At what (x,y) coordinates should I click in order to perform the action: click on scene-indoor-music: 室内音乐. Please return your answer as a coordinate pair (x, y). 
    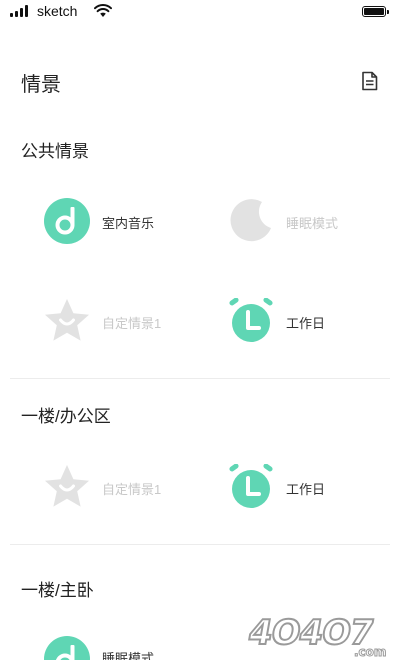
    Looking at the image, I should click on (124, 223).